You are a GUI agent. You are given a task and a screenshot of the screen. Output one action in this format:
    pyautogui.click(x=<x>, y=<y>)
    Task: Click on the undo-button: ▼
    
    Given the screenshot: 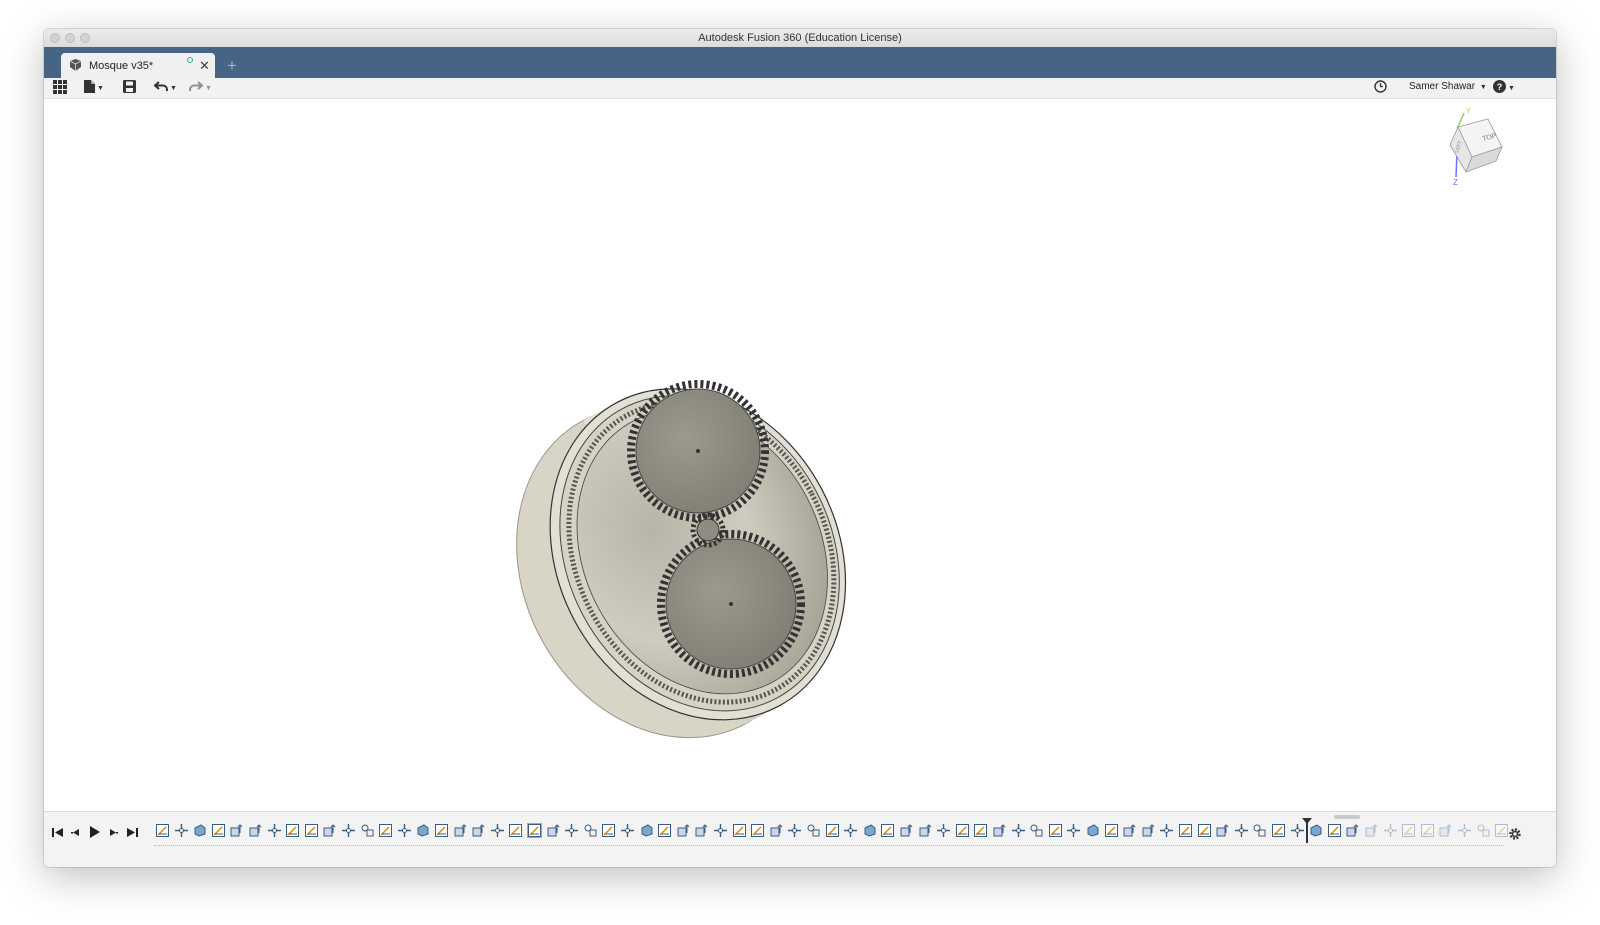 What is the action you would take?
    pyautogui.click(x=165, y=88)
    